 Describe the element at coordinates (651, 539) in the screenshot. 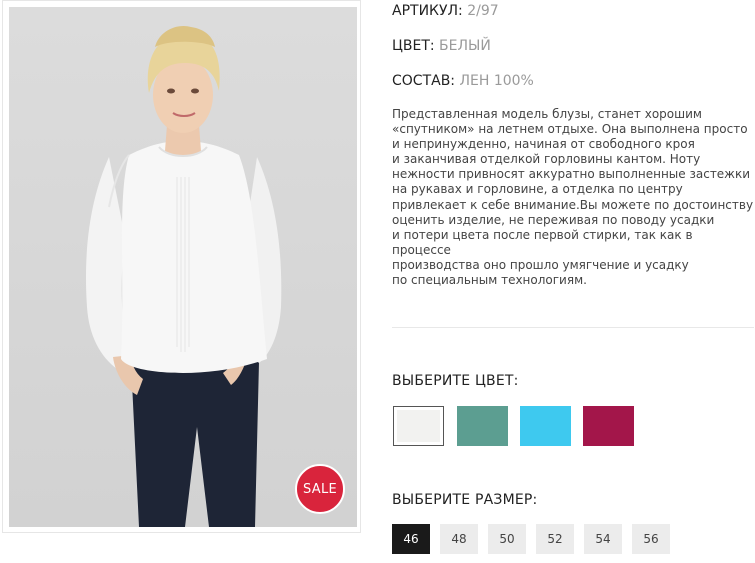

I see `size-option-56: 56` at that location.